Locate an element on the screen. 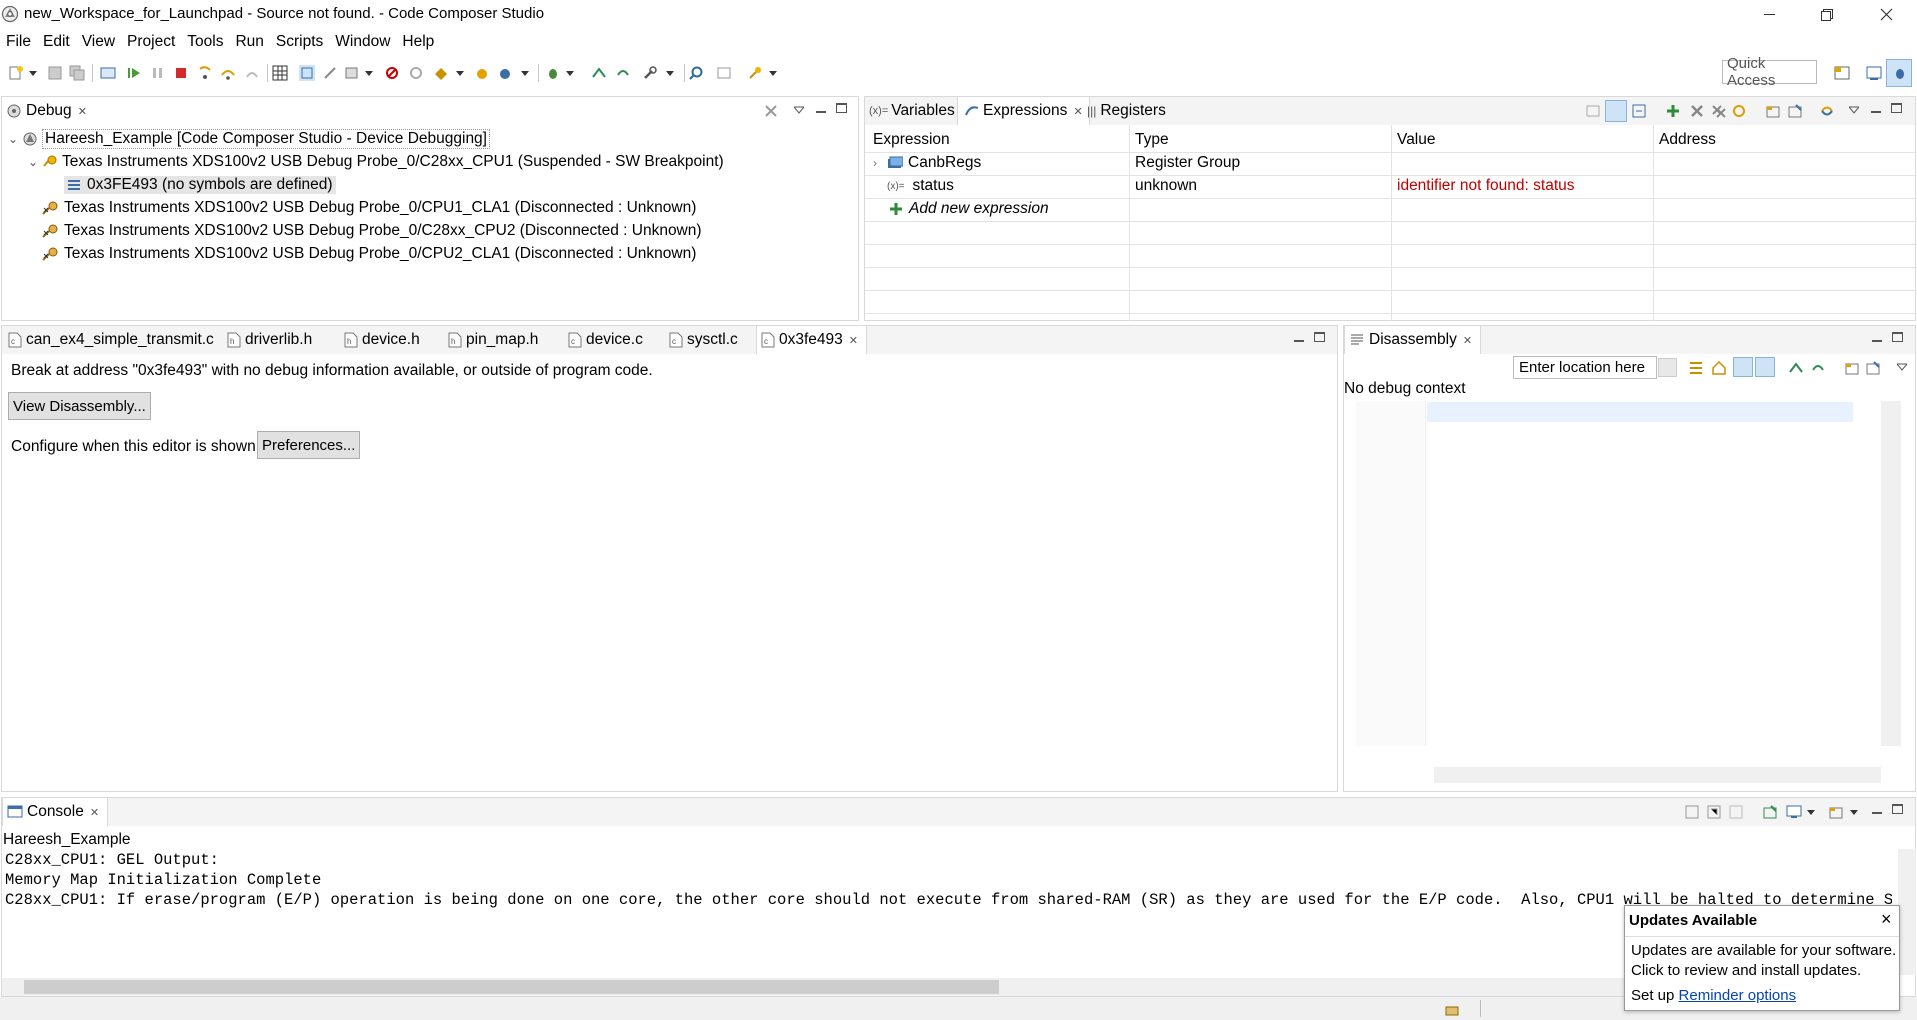  display-console-icon is located at coordinates (1794, 812).